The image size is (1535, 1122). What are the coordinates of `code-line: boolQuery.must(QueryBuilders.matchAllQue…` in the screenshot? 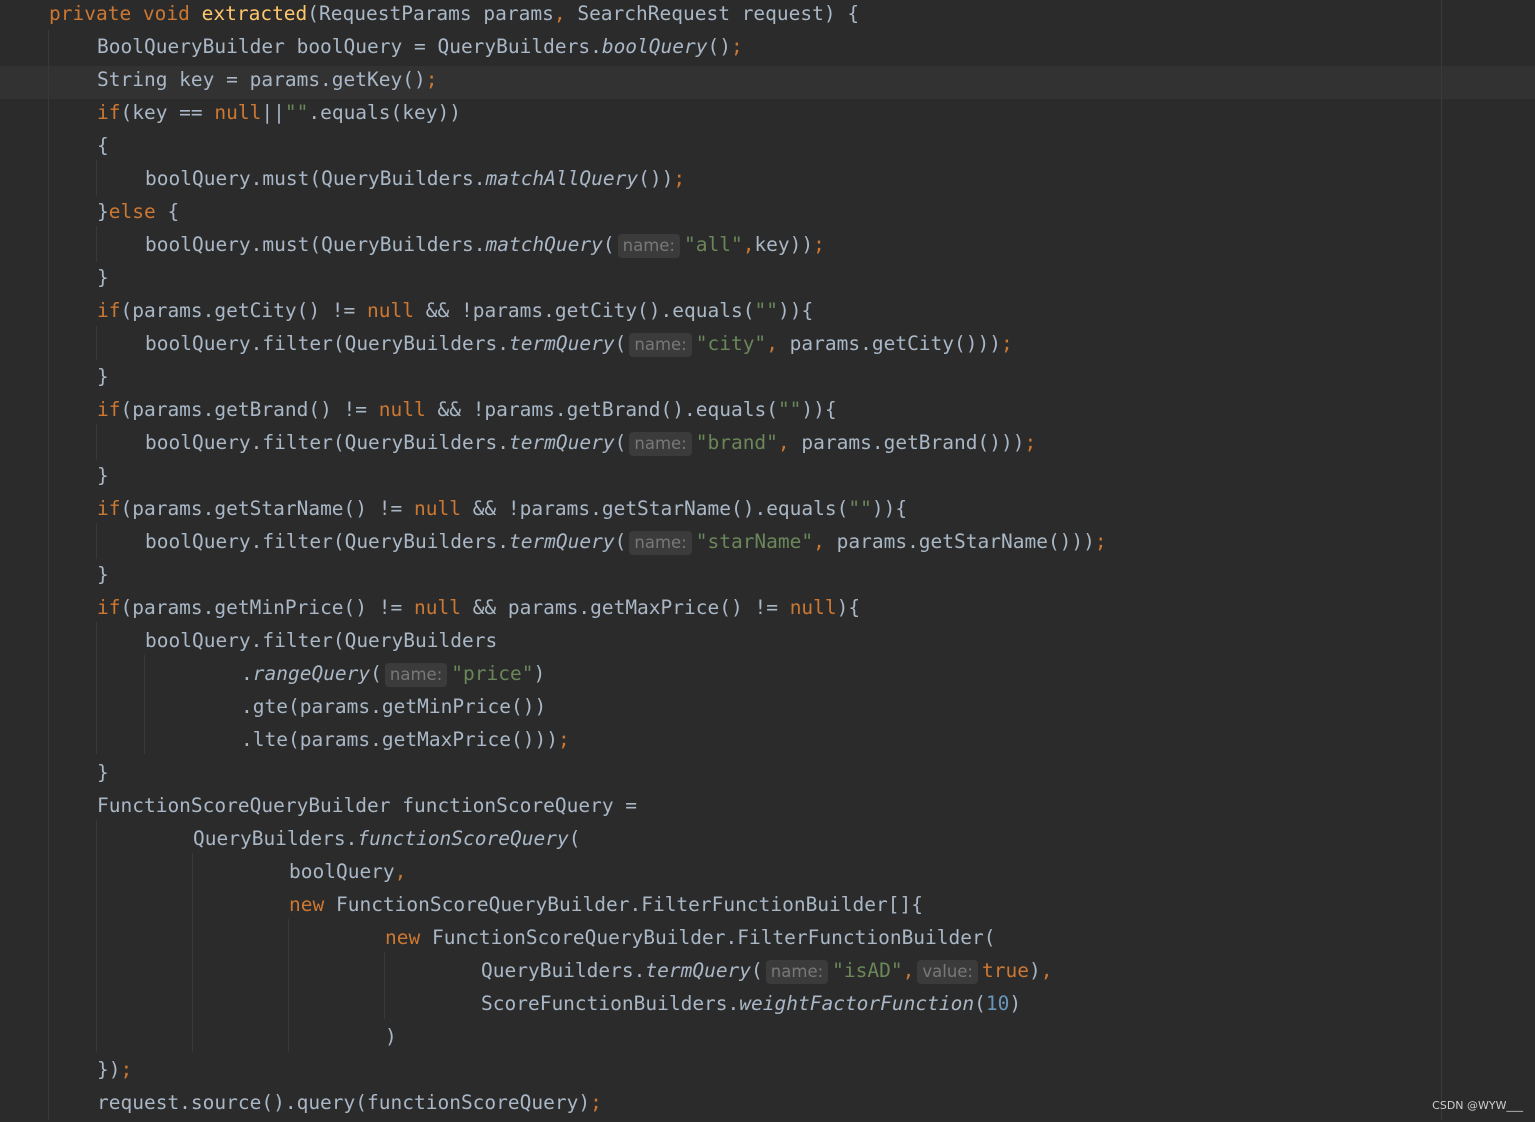 It's located at (767, 181).